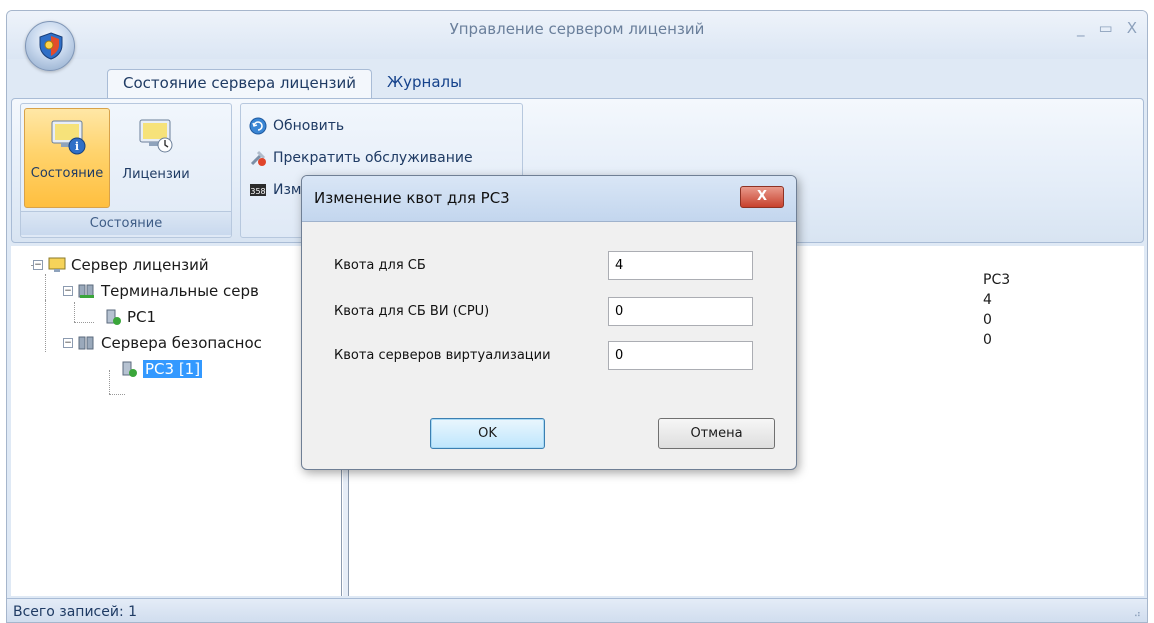  Describe the element at coordinates (181, 343) in the screenshot. I see `tree-label-security-servers: Сервера безопаснос` at that location.